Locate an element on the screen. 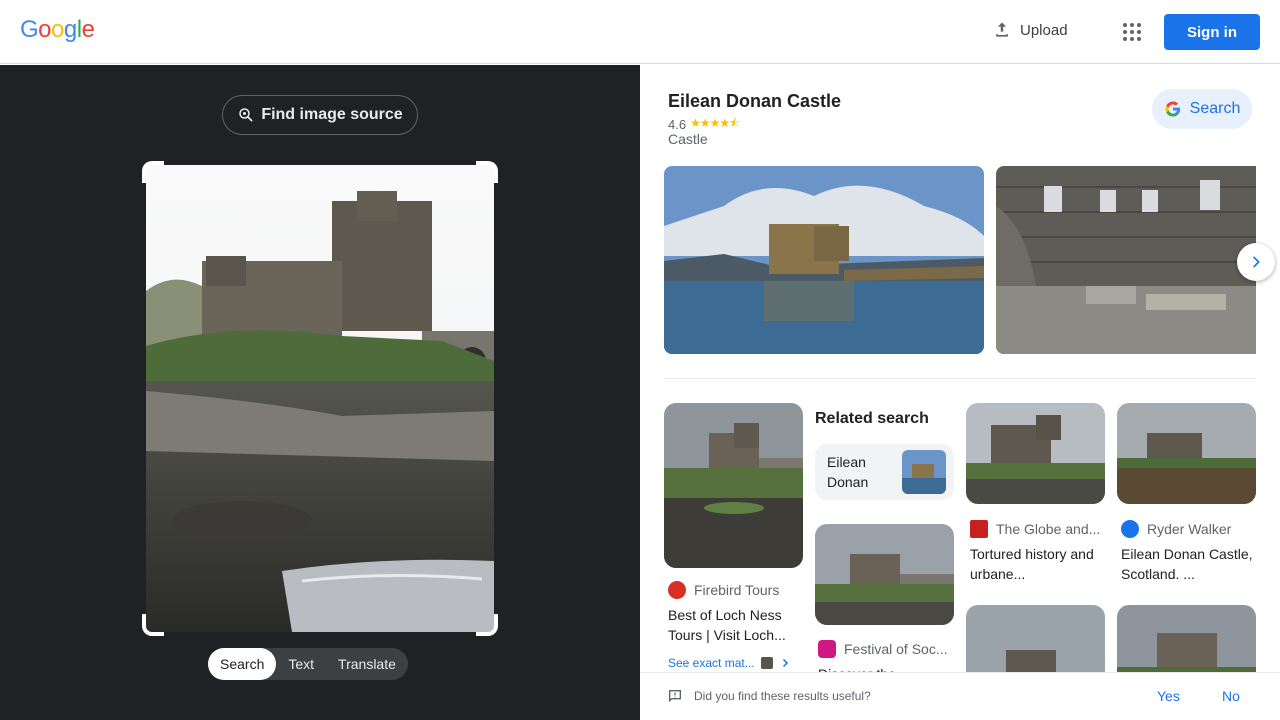  google-search-button: Search is located at coordinates (1202, 109).